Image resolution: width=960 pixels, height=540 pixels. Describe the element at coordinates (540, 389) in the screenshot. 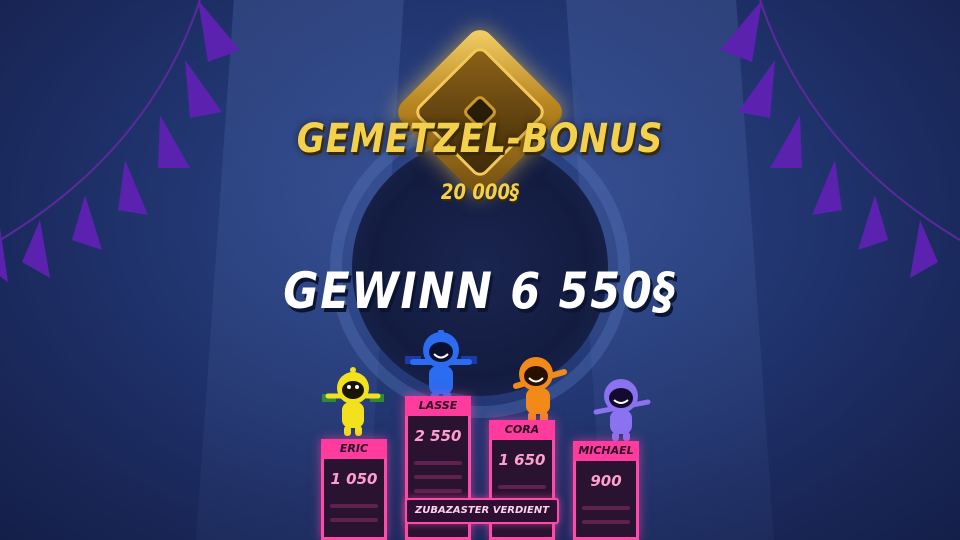

I see `player-avatar-cora` at that location.